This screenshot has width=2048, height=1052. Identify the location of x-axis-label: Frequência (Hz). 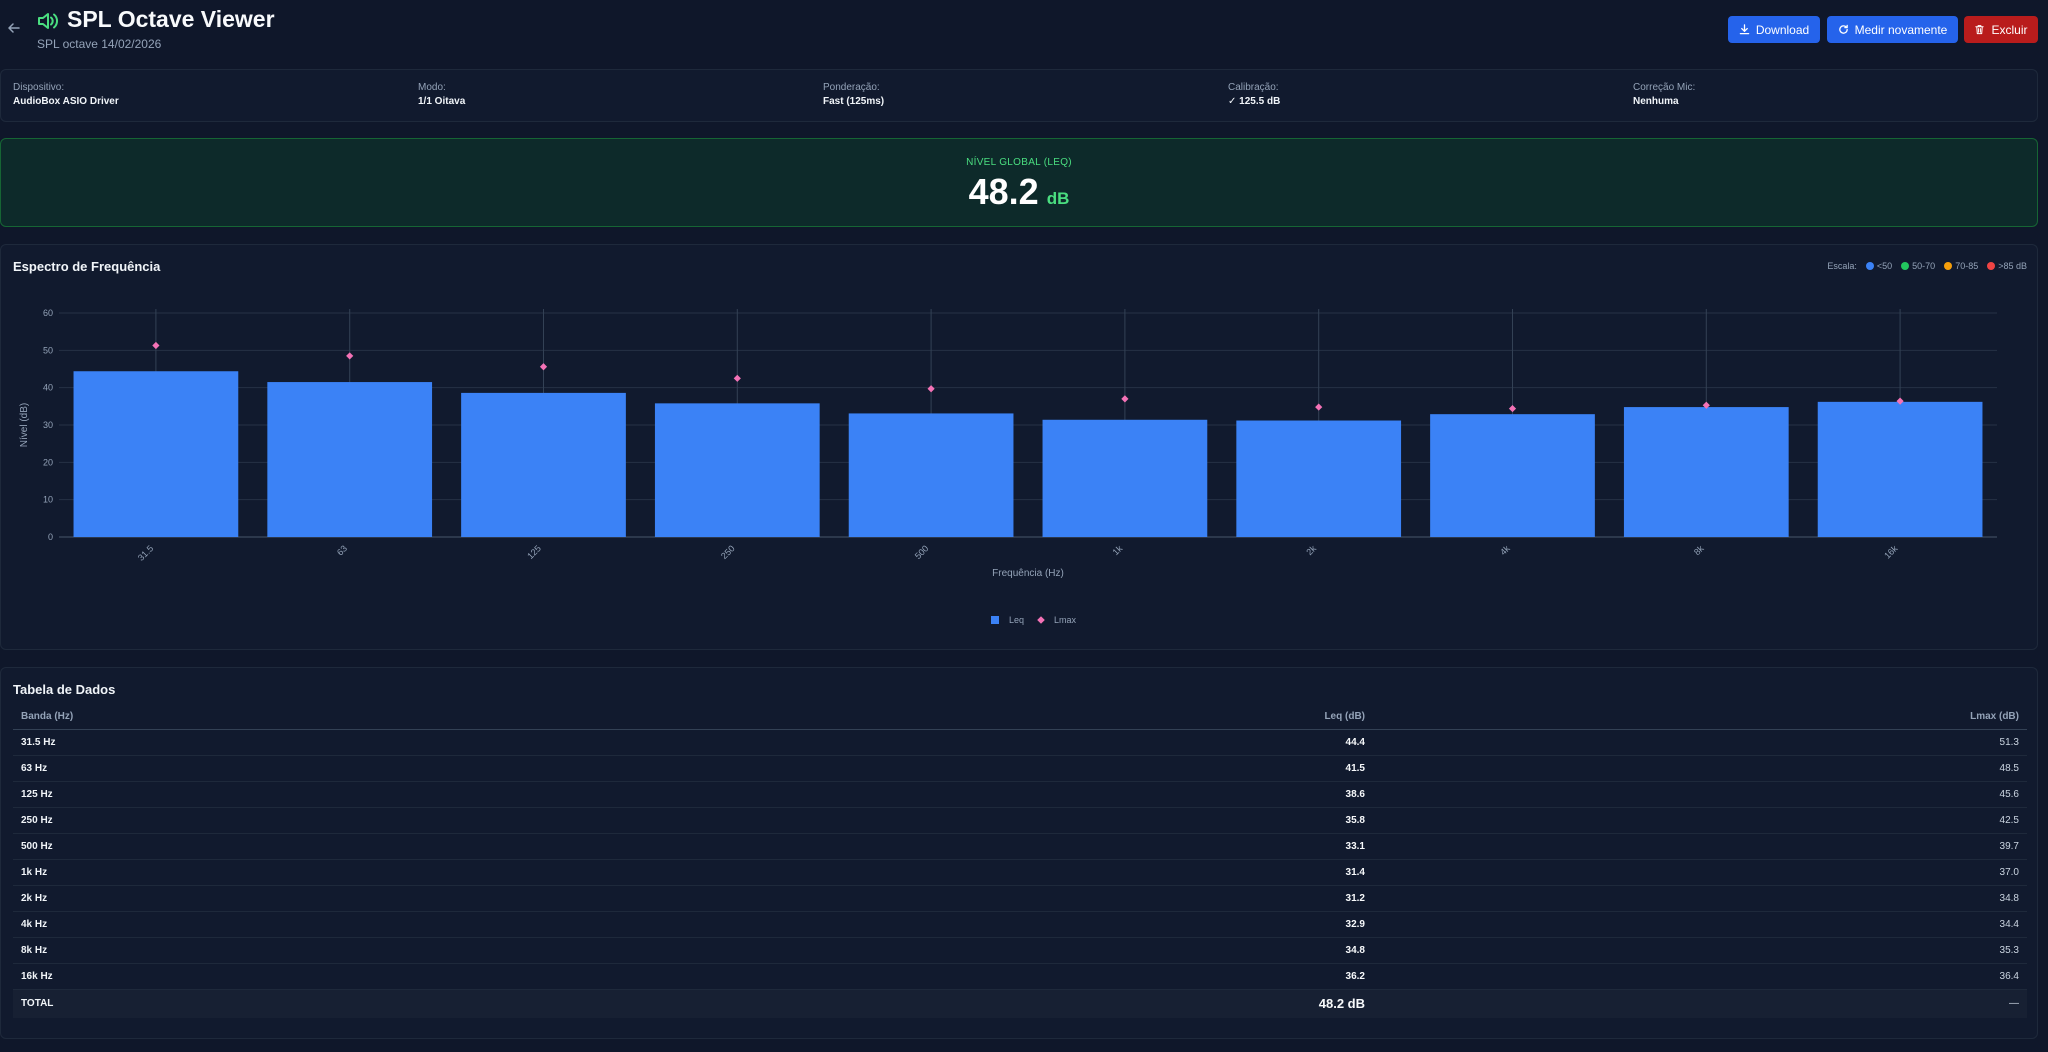
(1028, 573).